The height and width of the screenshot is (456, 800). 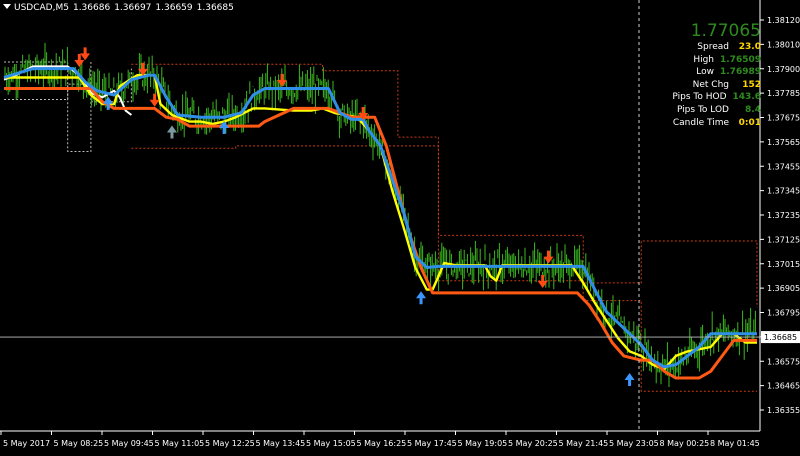 I want to click on info-label: Pips To HOD, so click(x=699, y=97).